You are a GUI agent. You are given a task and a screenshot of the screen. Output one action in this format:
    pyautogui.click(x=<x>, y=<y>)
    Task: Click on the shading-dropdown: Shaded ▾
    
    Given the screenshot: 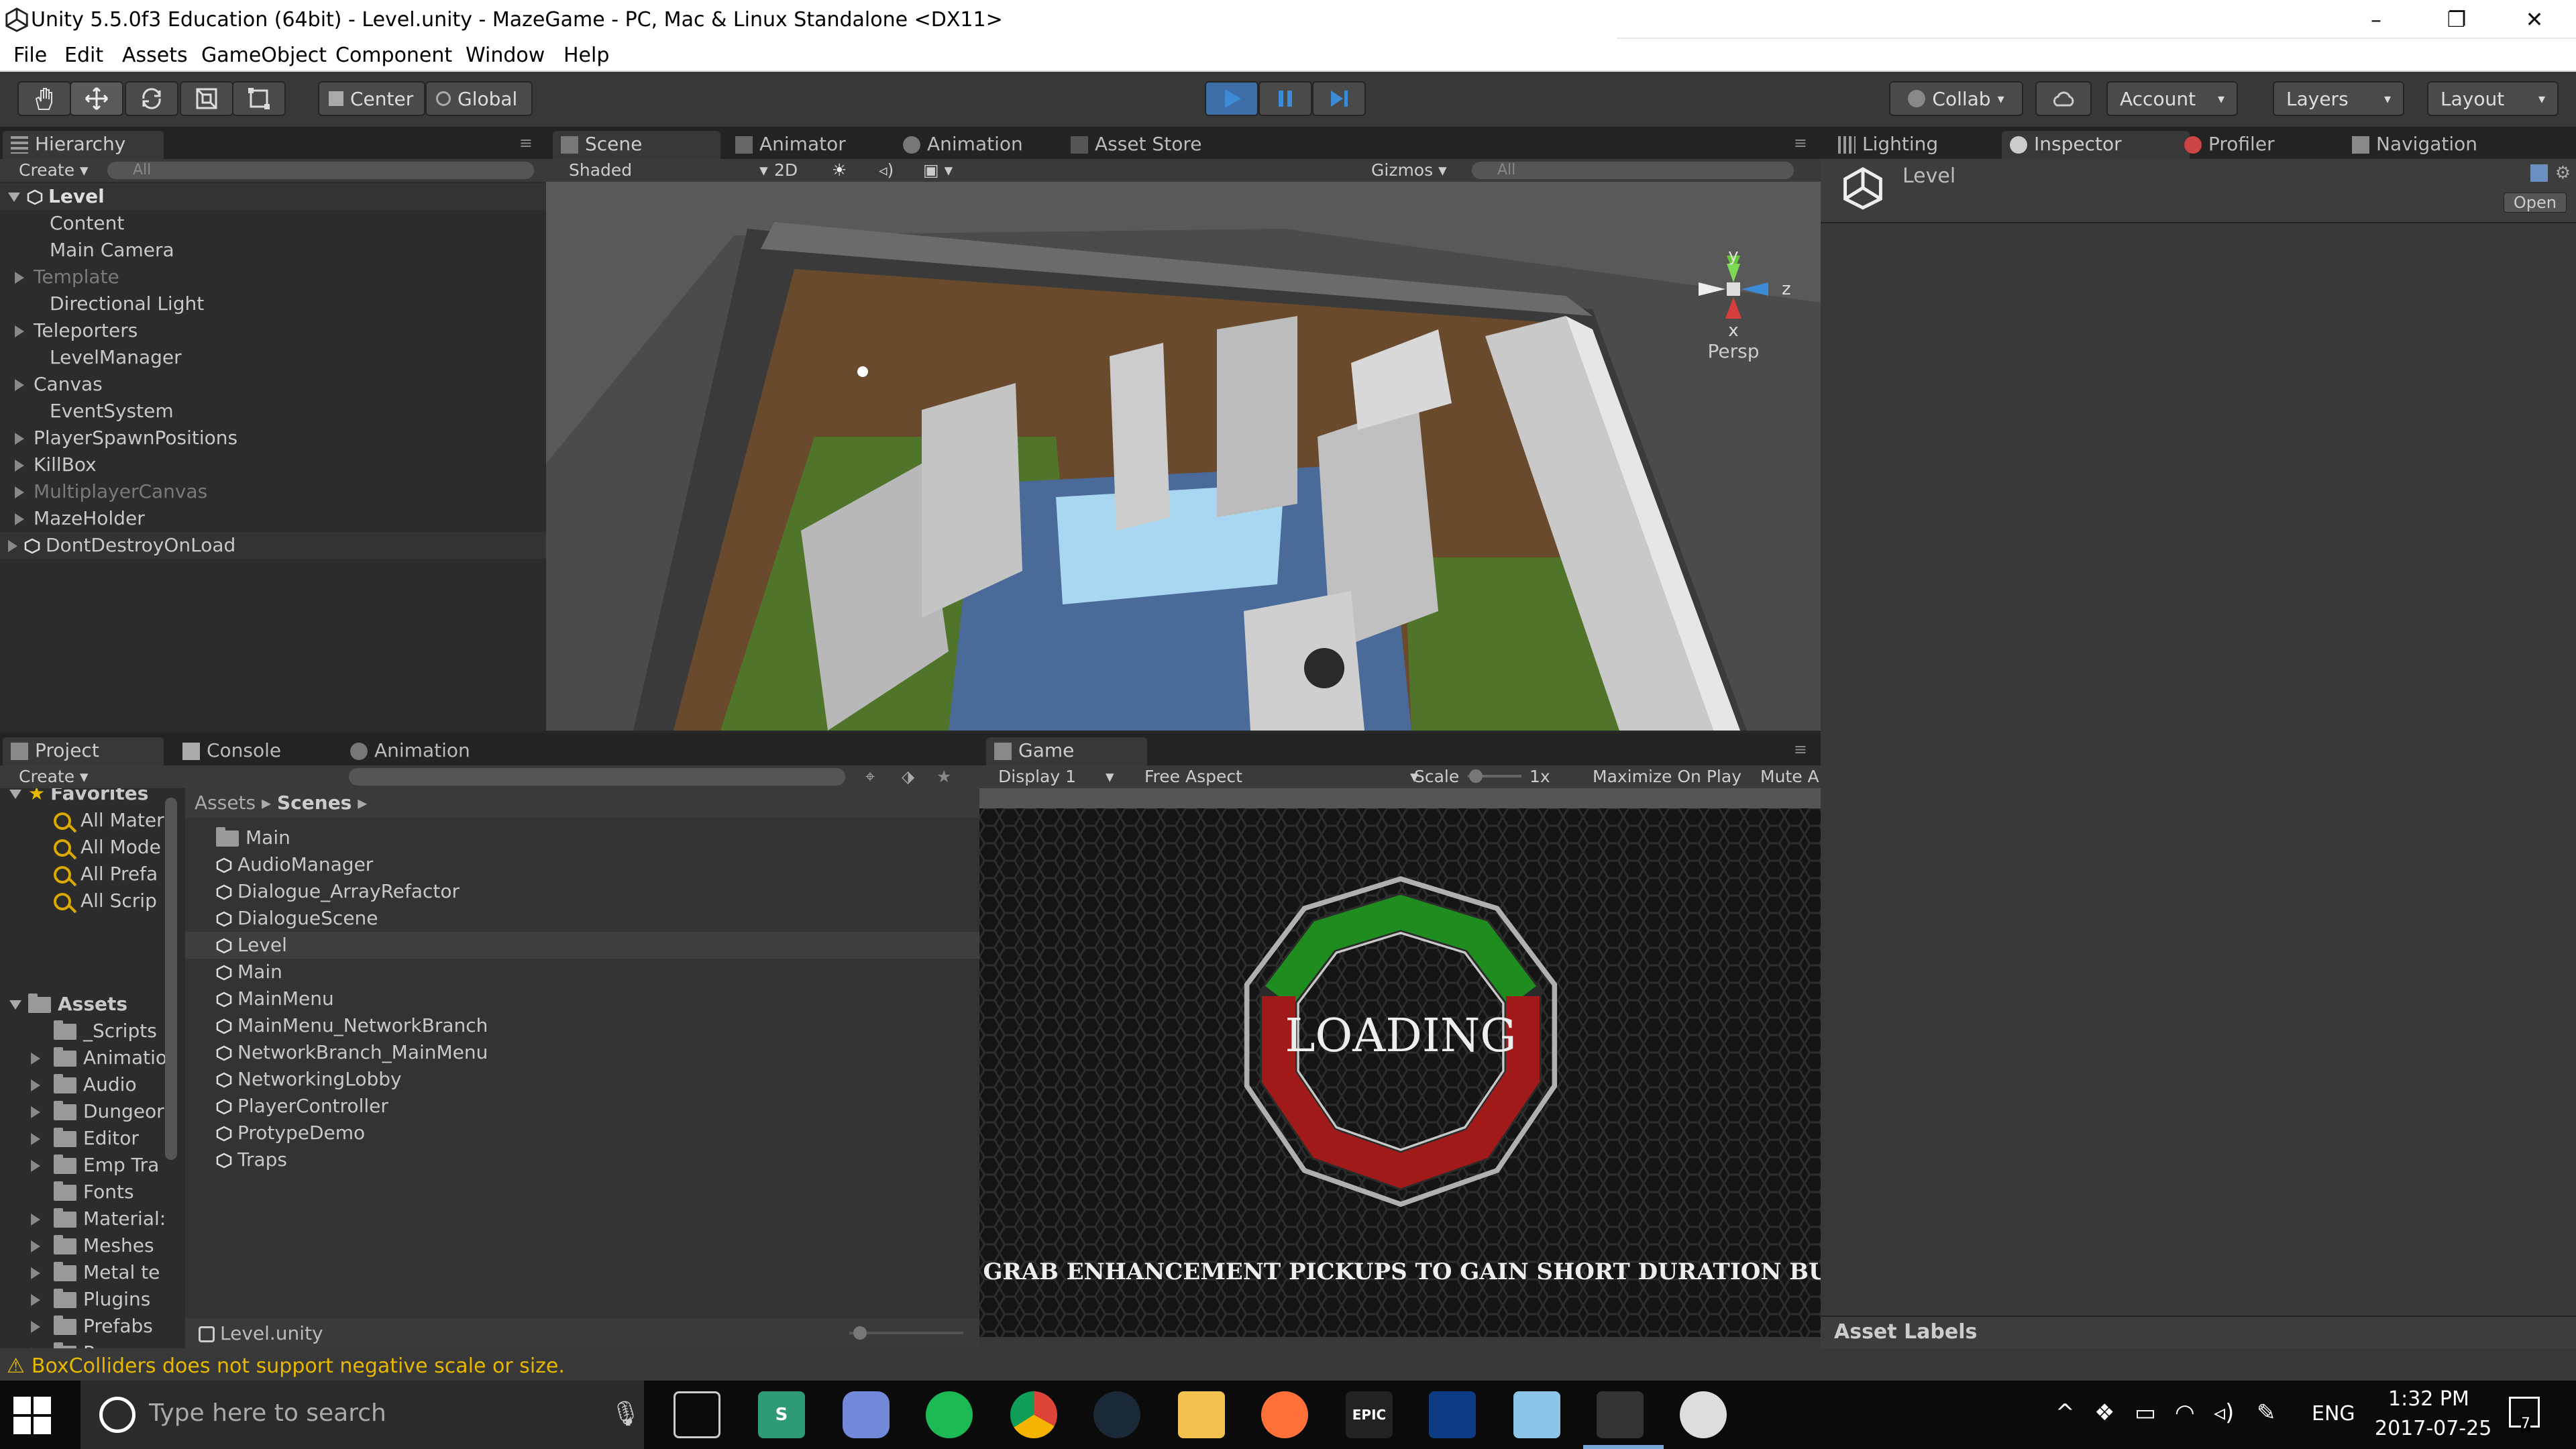 What is the action you would take?
    pyautogui.click(x=668, y=170)
    